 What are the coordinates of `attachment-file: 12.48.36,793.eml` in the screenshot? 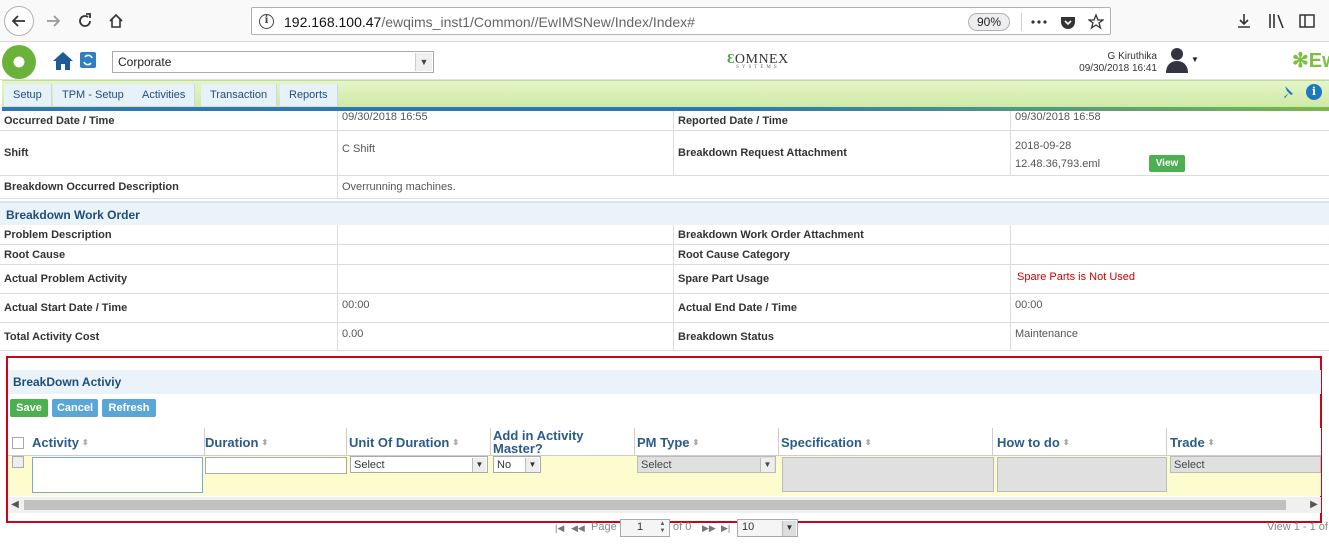 It's located at (1057, 164).